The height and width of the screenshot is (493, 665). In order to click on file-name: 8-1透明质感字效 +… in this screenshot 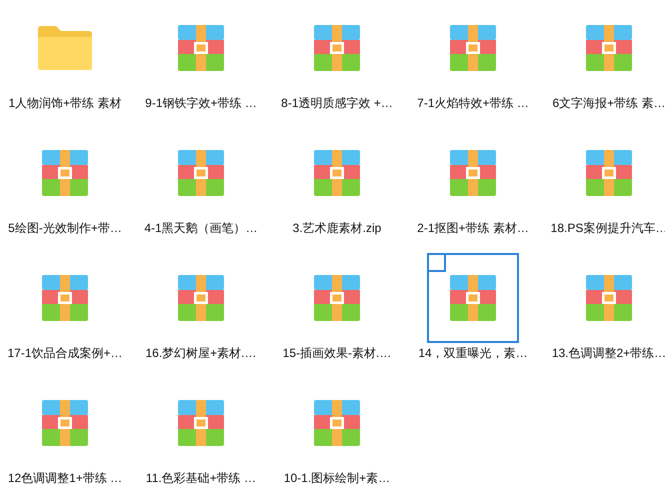, I will do `click(337, 103)`.